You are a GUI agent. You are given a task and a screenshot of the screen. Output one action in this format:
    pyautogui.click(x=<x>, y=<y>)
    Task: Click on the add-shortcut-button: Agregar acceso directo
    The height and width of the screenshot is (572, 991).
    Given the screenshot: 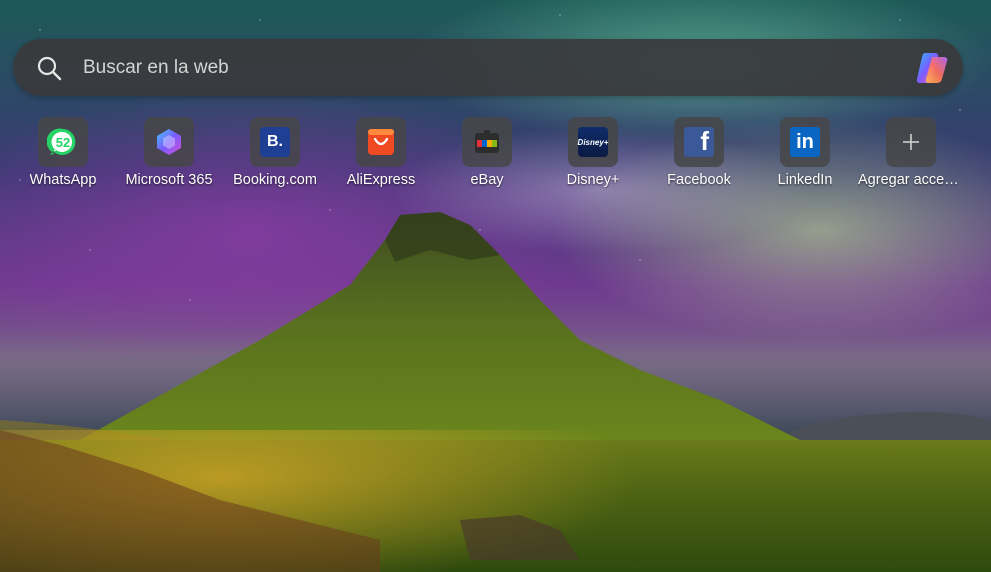 What is the action you would take?
    pyautogui.click(x=911, y=157)
    